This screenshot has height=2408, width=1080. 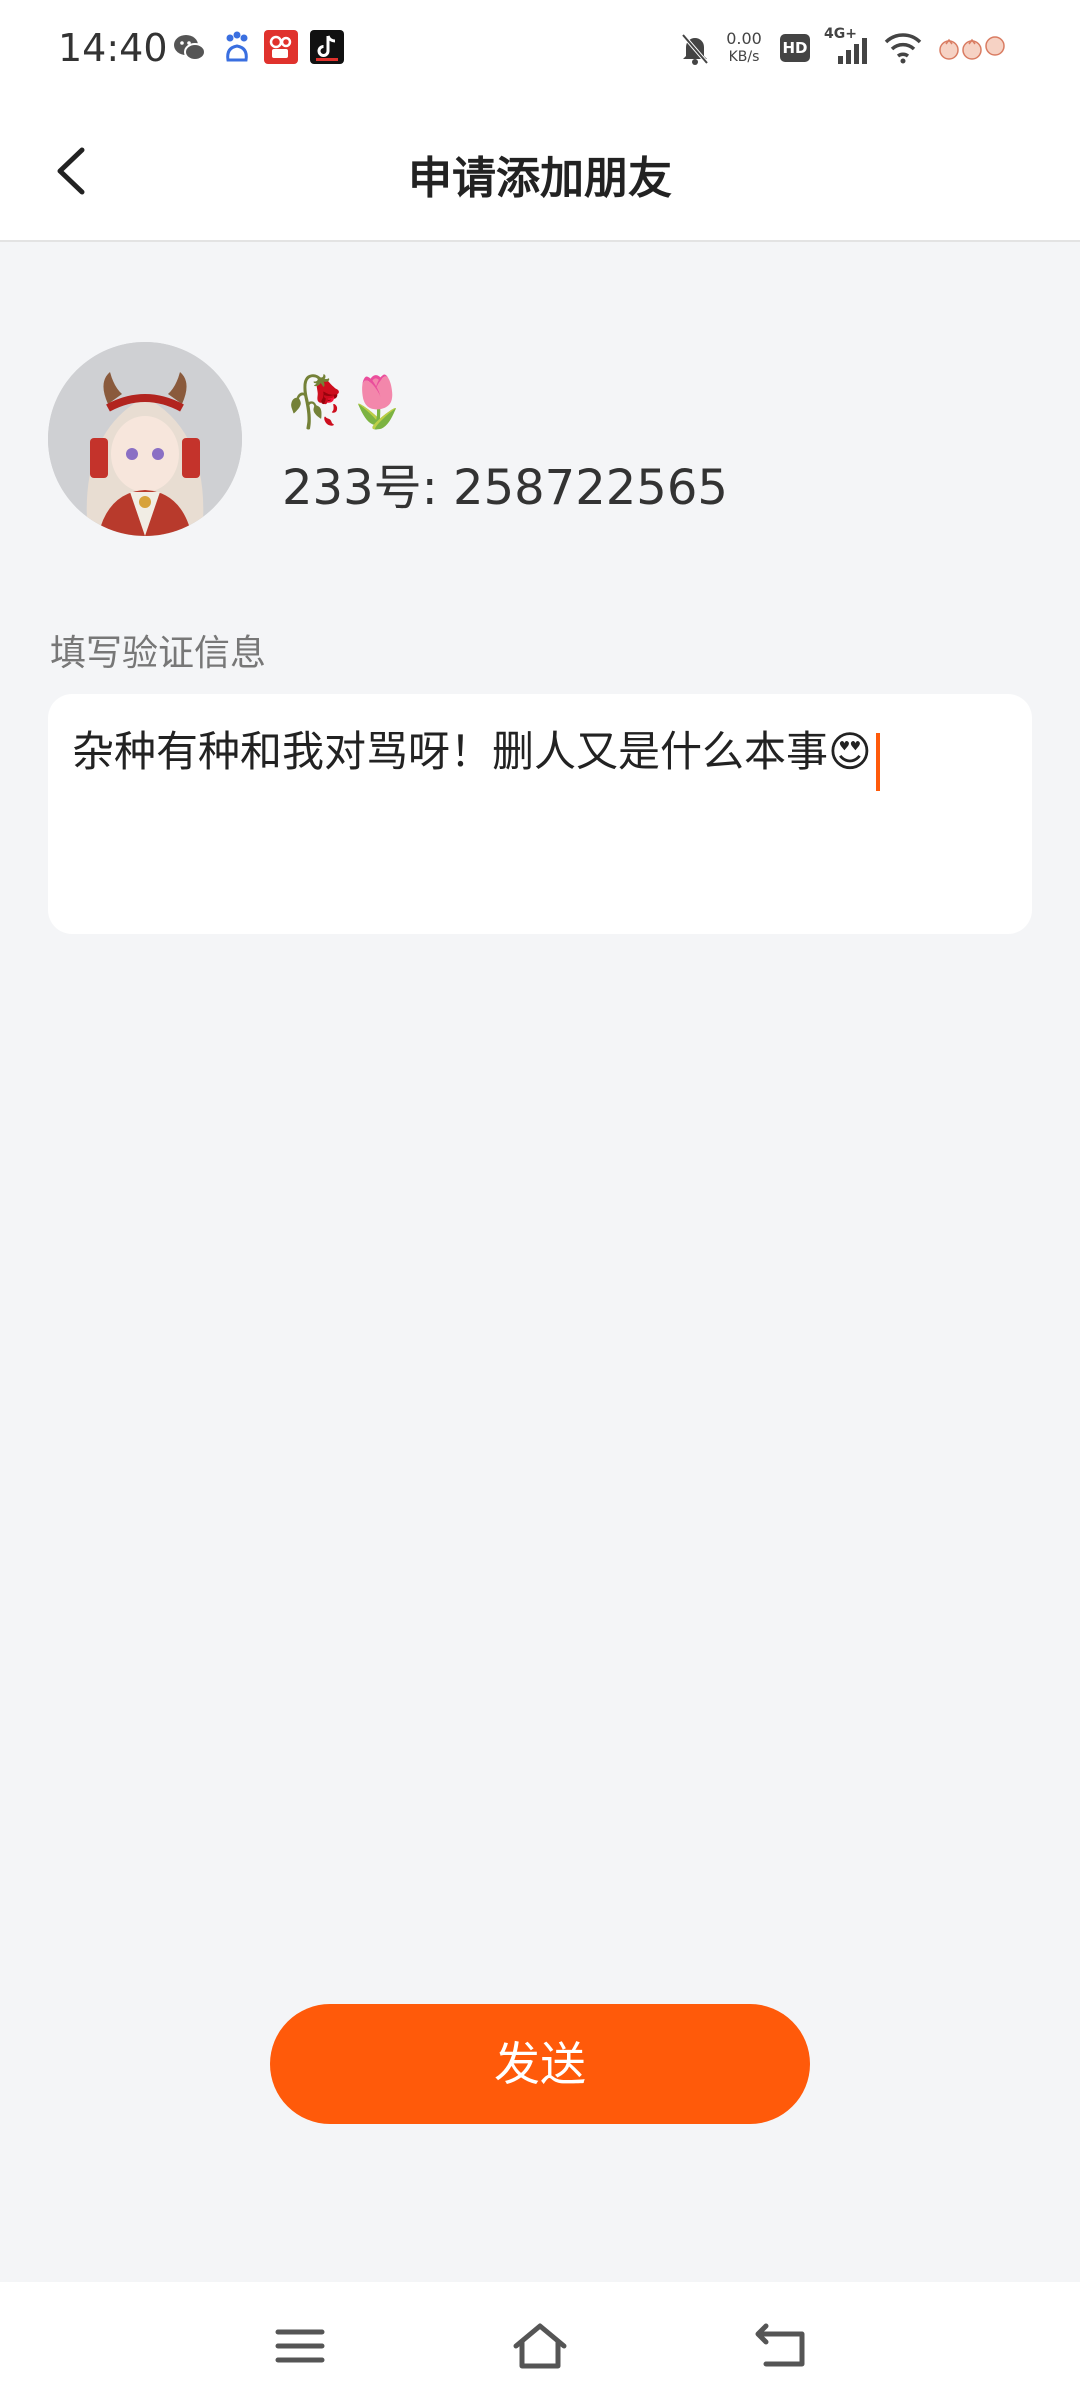 I want to click on status-right: 0.00 KB/s HD 4G+, so click(x=845, y=49).